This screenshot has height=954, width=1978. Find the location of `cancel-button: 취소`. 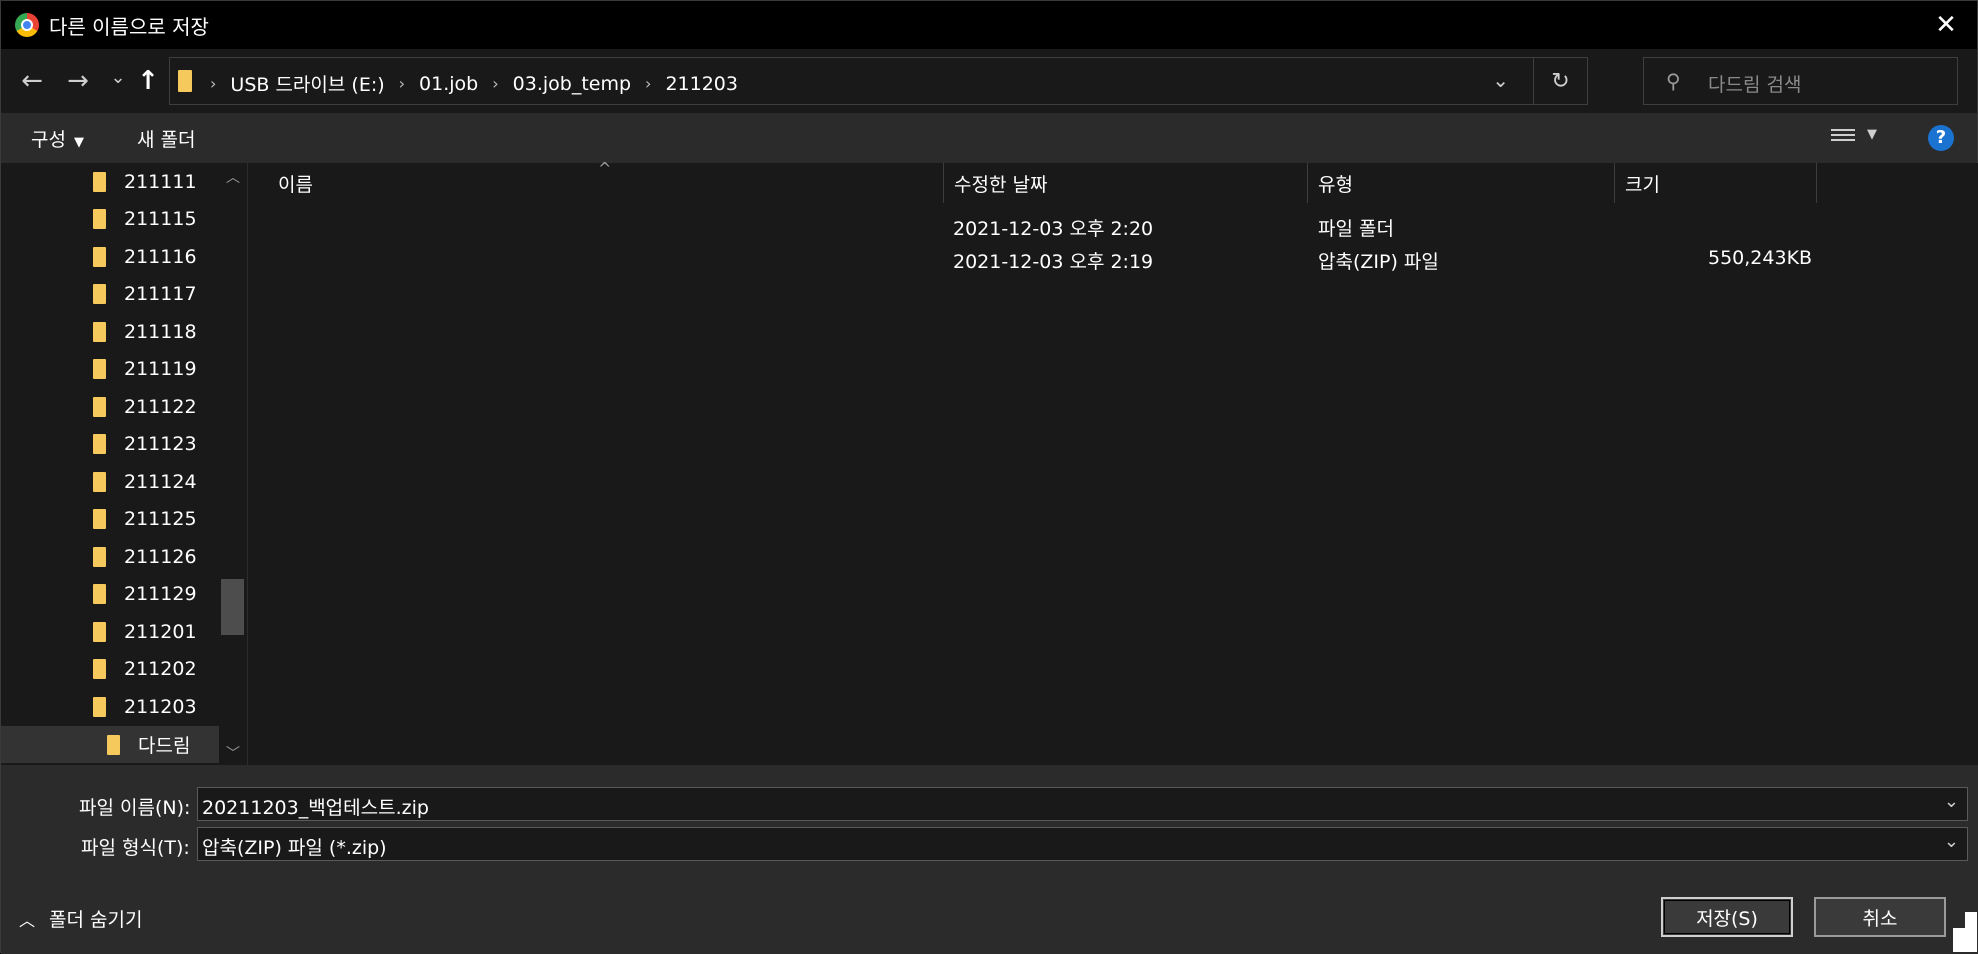

cancel-button: 취소 is located at coordinates (1880, 917).